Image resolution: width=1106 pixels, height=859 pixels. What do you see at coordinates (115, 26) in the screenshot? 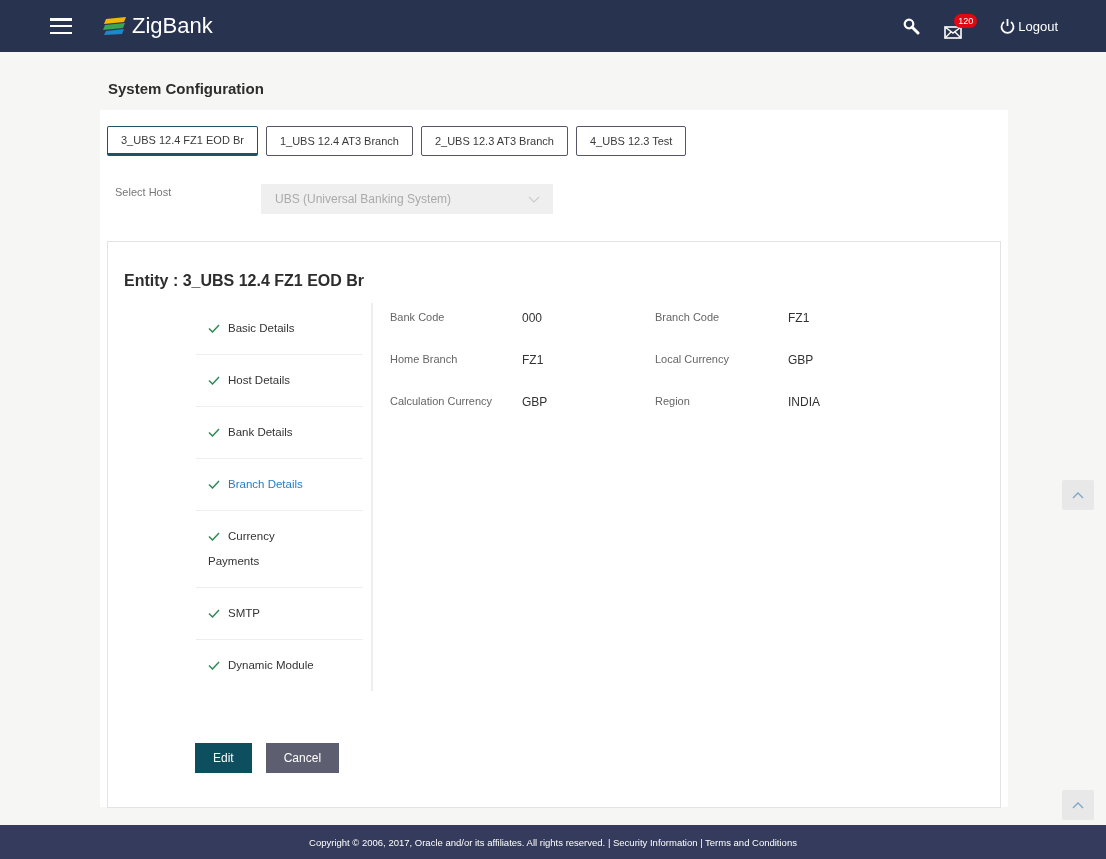
I see `logo-icon` at bounding box center [115, 26].